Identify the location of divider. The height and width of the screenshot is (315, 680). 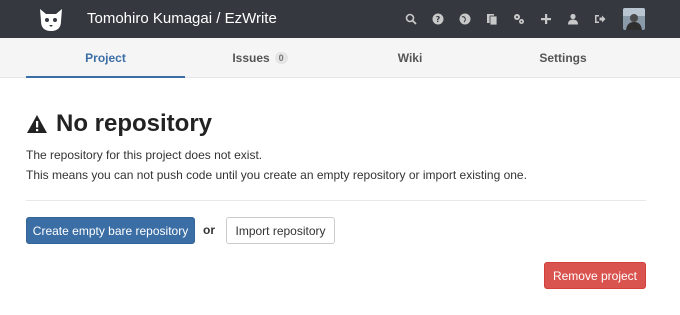
(336, 200).